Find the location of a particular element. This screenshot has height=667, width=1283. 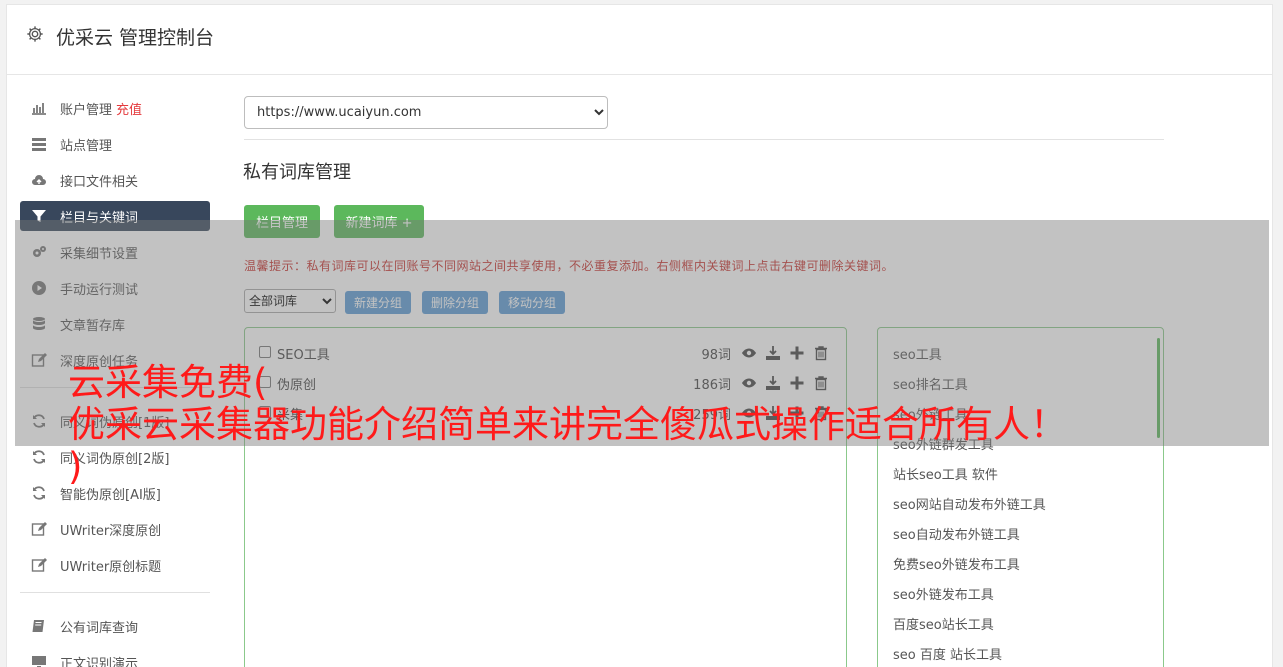

sidebar-item-text-recognition: 正文识别演示 is located at coordinates (115, 657).